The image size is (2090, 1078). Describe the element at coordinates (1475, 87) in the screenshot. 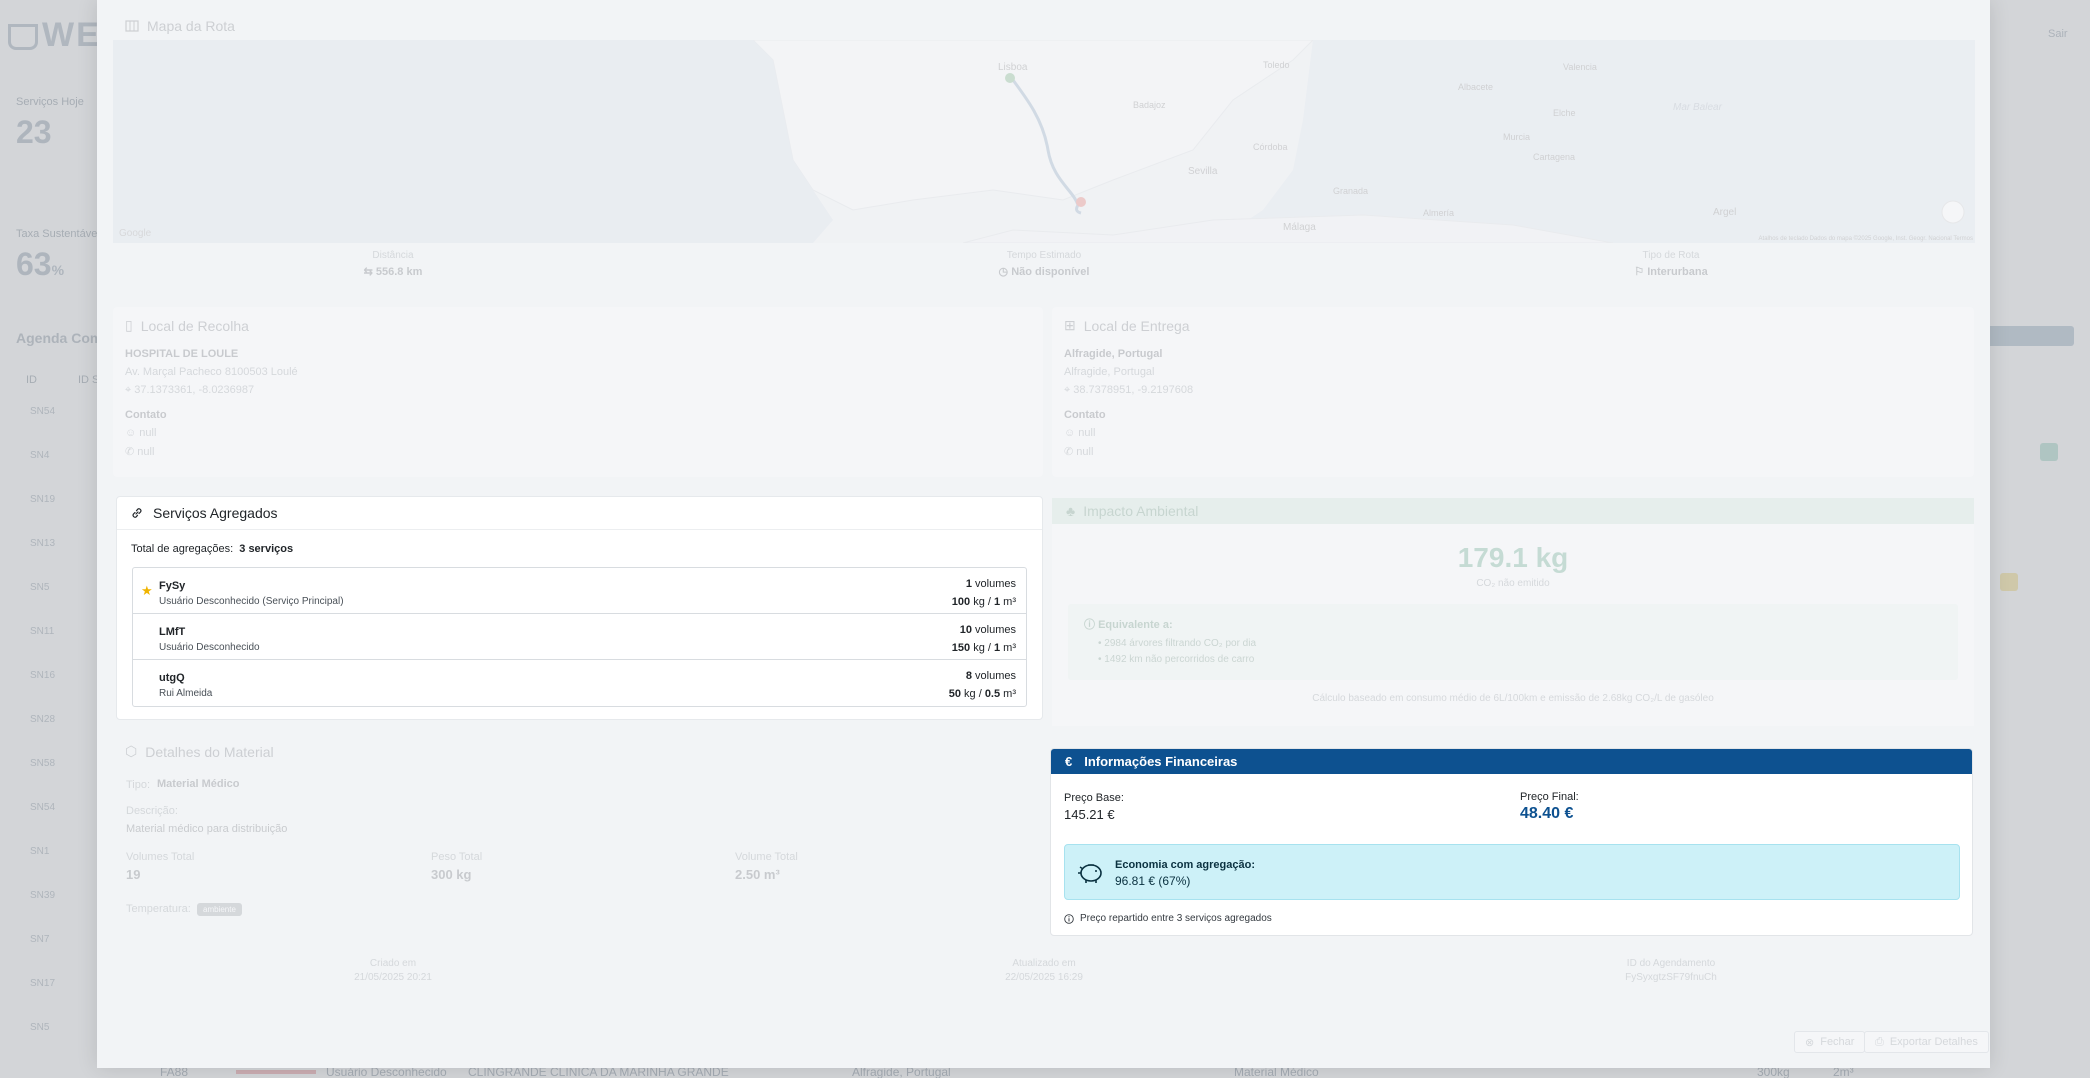

I see `map-label: Albacete` at that location.